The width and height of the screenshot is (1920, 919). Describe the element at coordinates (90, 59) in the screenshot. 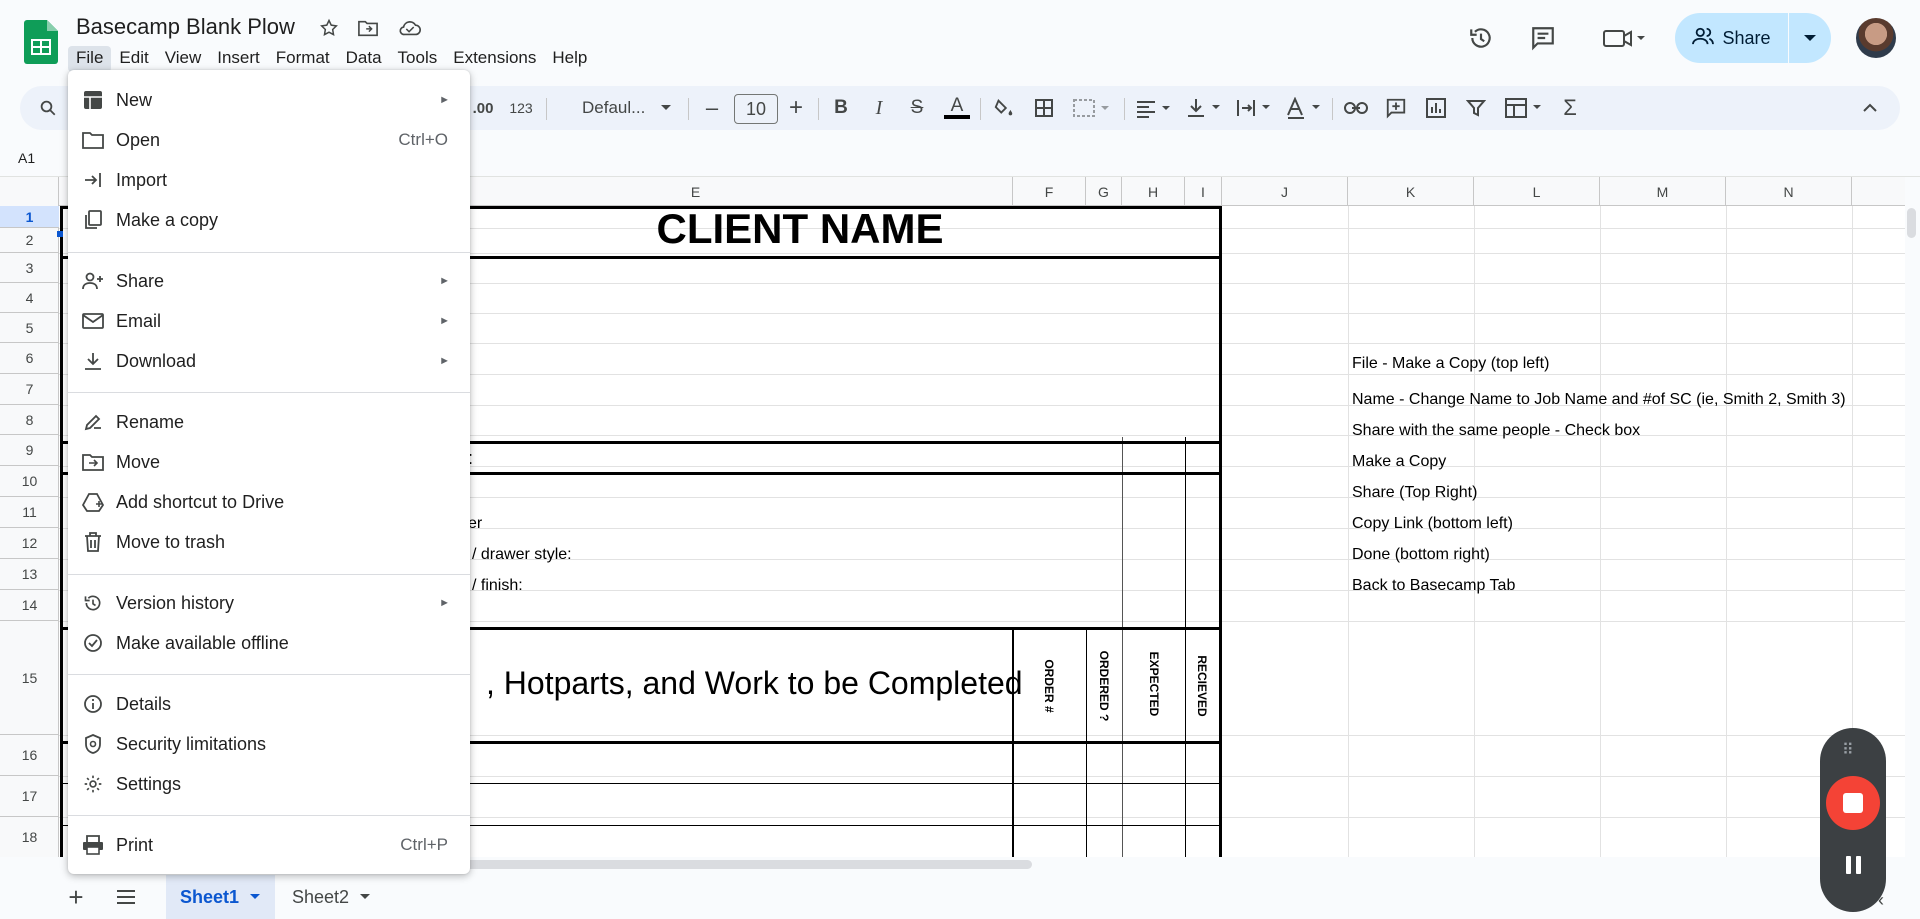

I see `menu-file: File` at that location.